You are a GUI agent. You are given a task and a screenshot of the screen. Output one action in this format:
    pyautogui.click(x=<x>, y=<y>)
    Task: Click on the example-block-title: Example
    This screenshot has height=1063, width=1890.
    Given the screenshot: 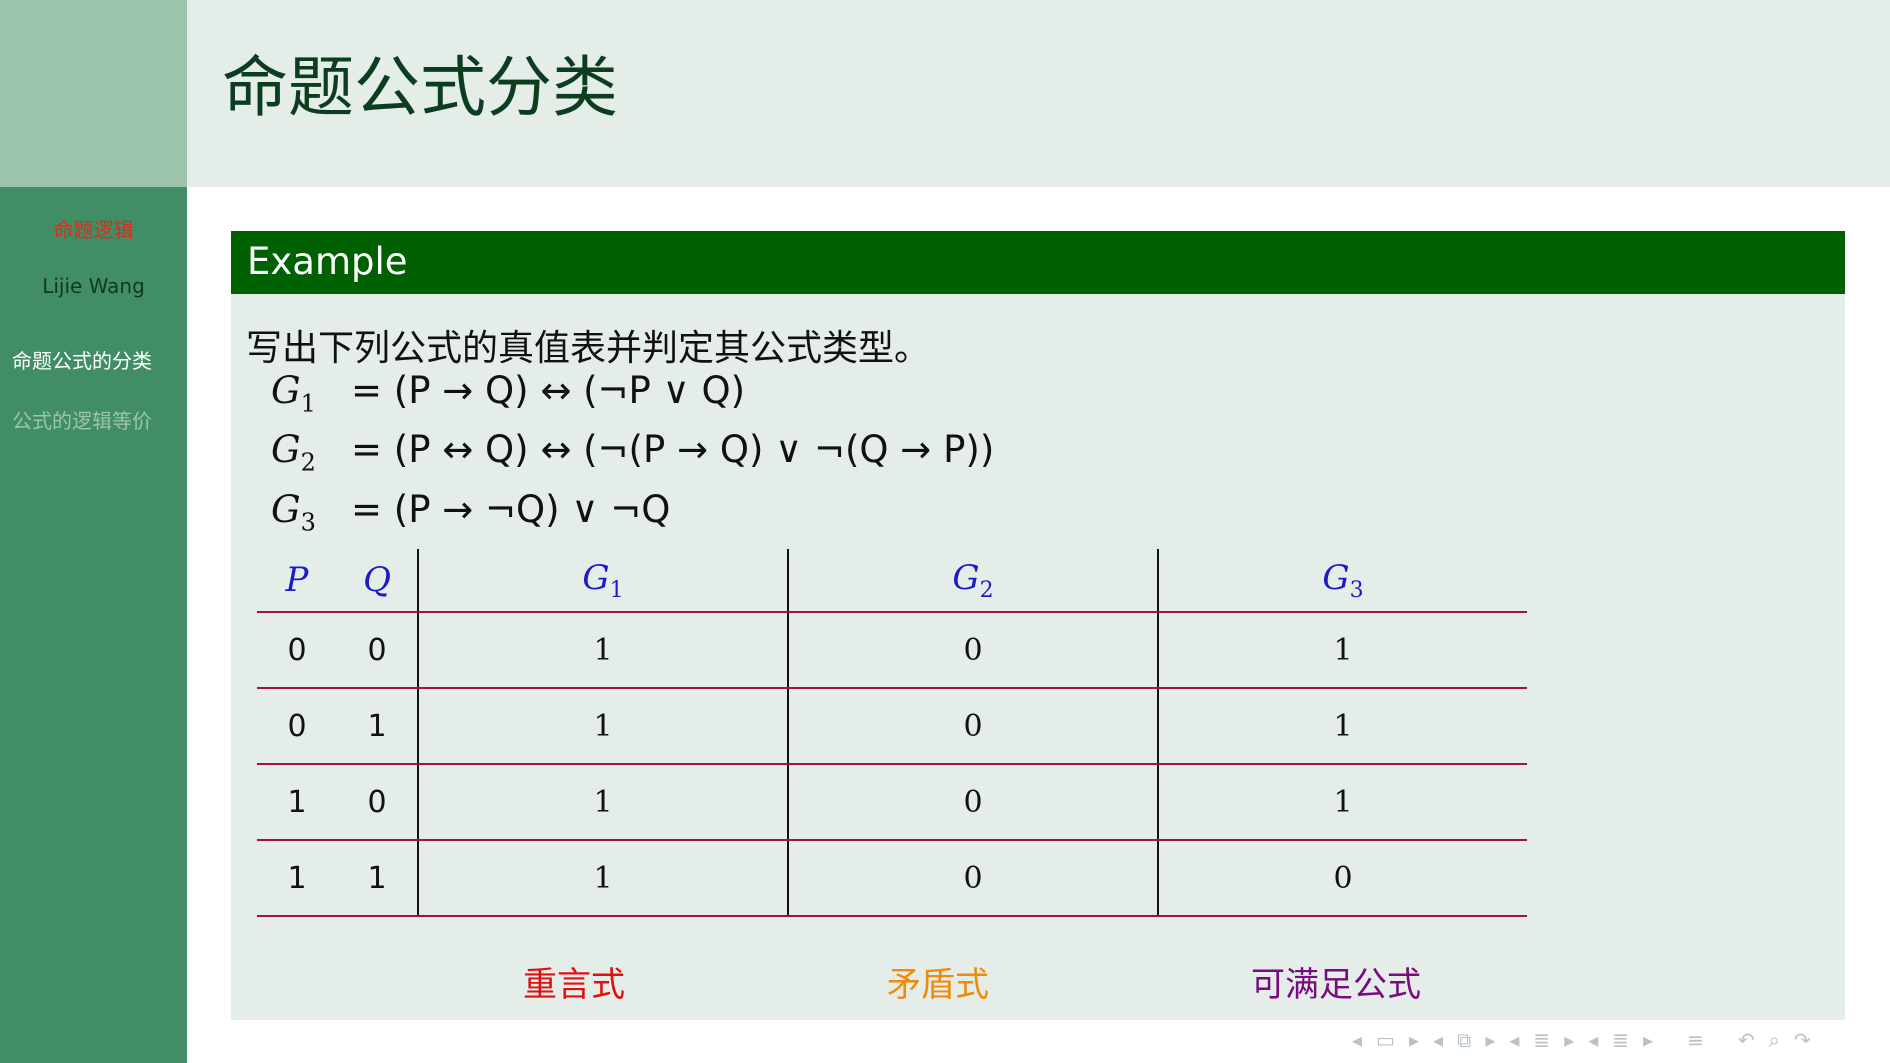 What is the action you would take?
    pyautogui.click(x=327, y=261)
    